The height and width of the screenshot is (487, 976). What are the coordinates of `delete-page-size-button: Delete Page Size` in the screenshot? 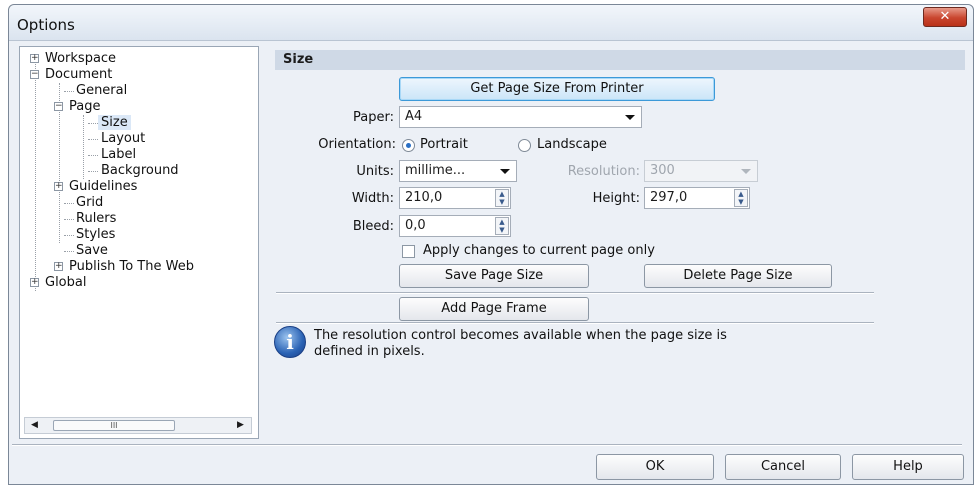 It's located at (738, 276).